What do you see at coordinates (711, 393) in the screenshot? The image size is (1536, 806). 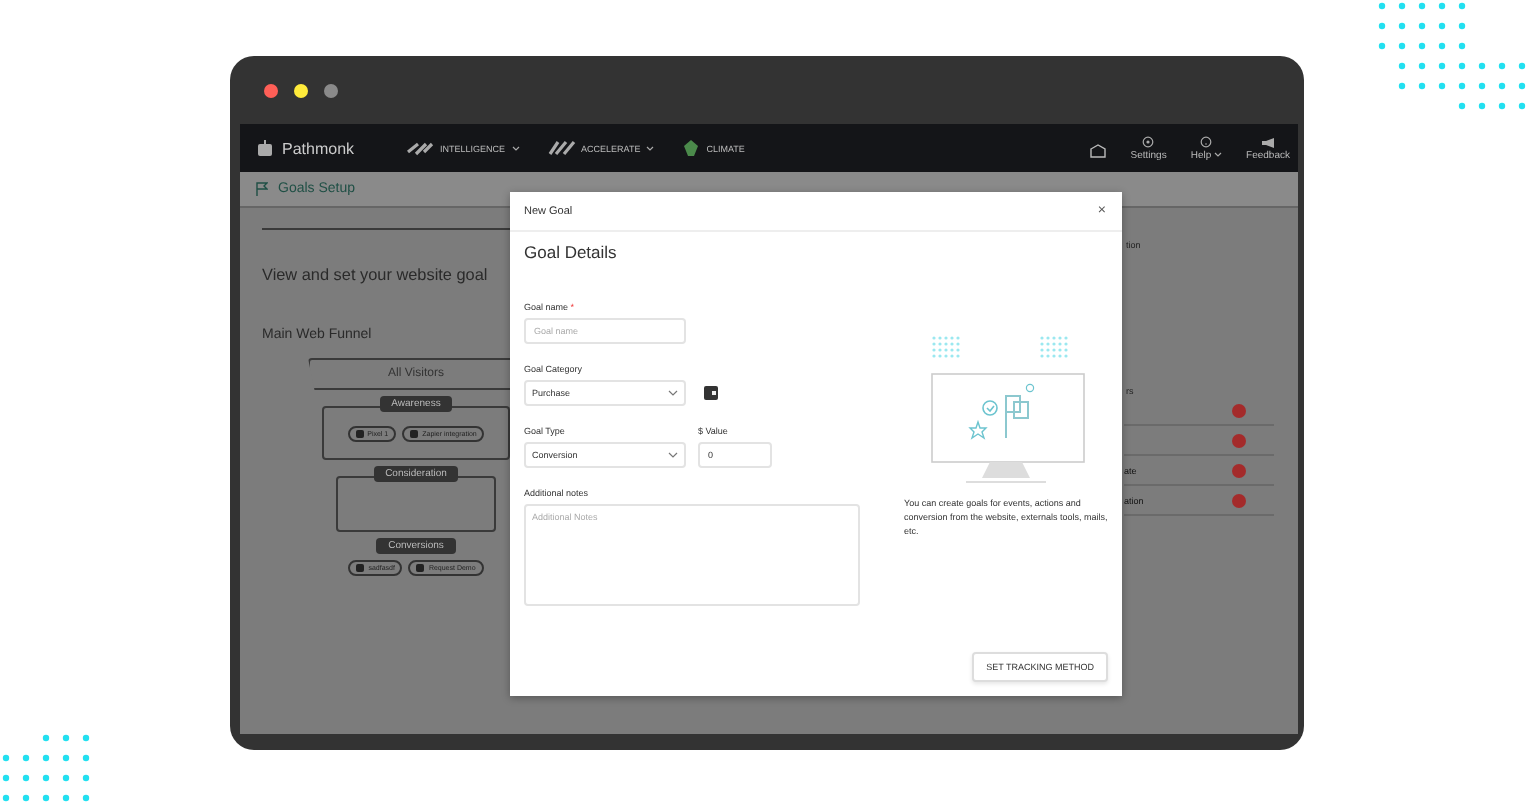 I see `wallet-icon` at bounding box center [711, 393].